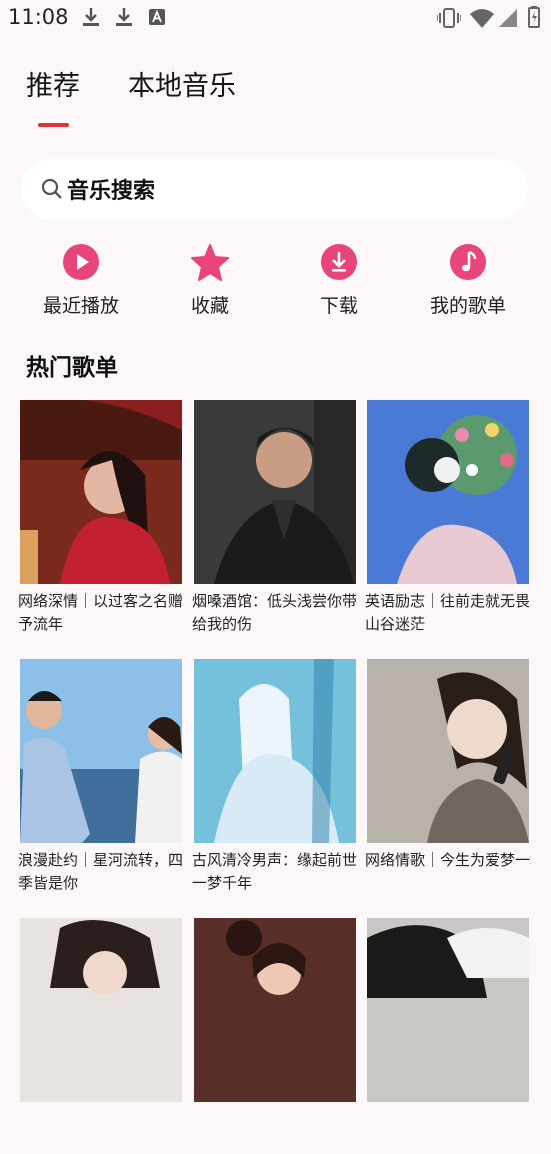 This screenshot has width=551, height=1154. Describe the element at coordinates (111, 189) in the screenshot. I see `search-input: 音乐搜索` at that location.